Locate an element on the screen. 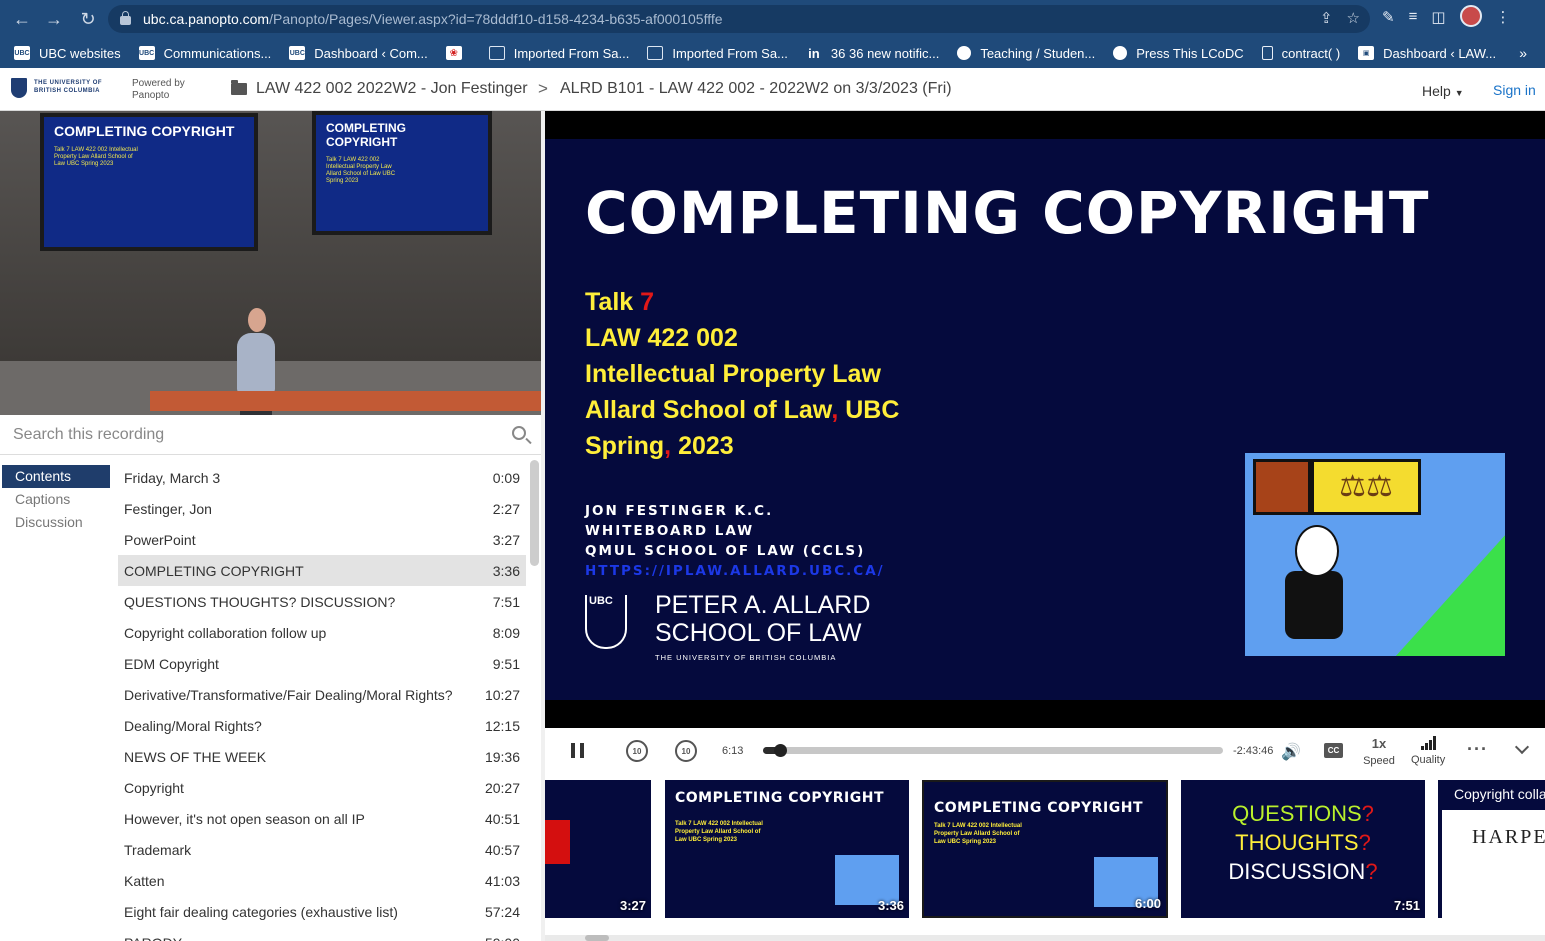 The height and width of the screenshot is (941, 1545). thumbnail-time: 6:00 is located at coordinates (1147, 903).